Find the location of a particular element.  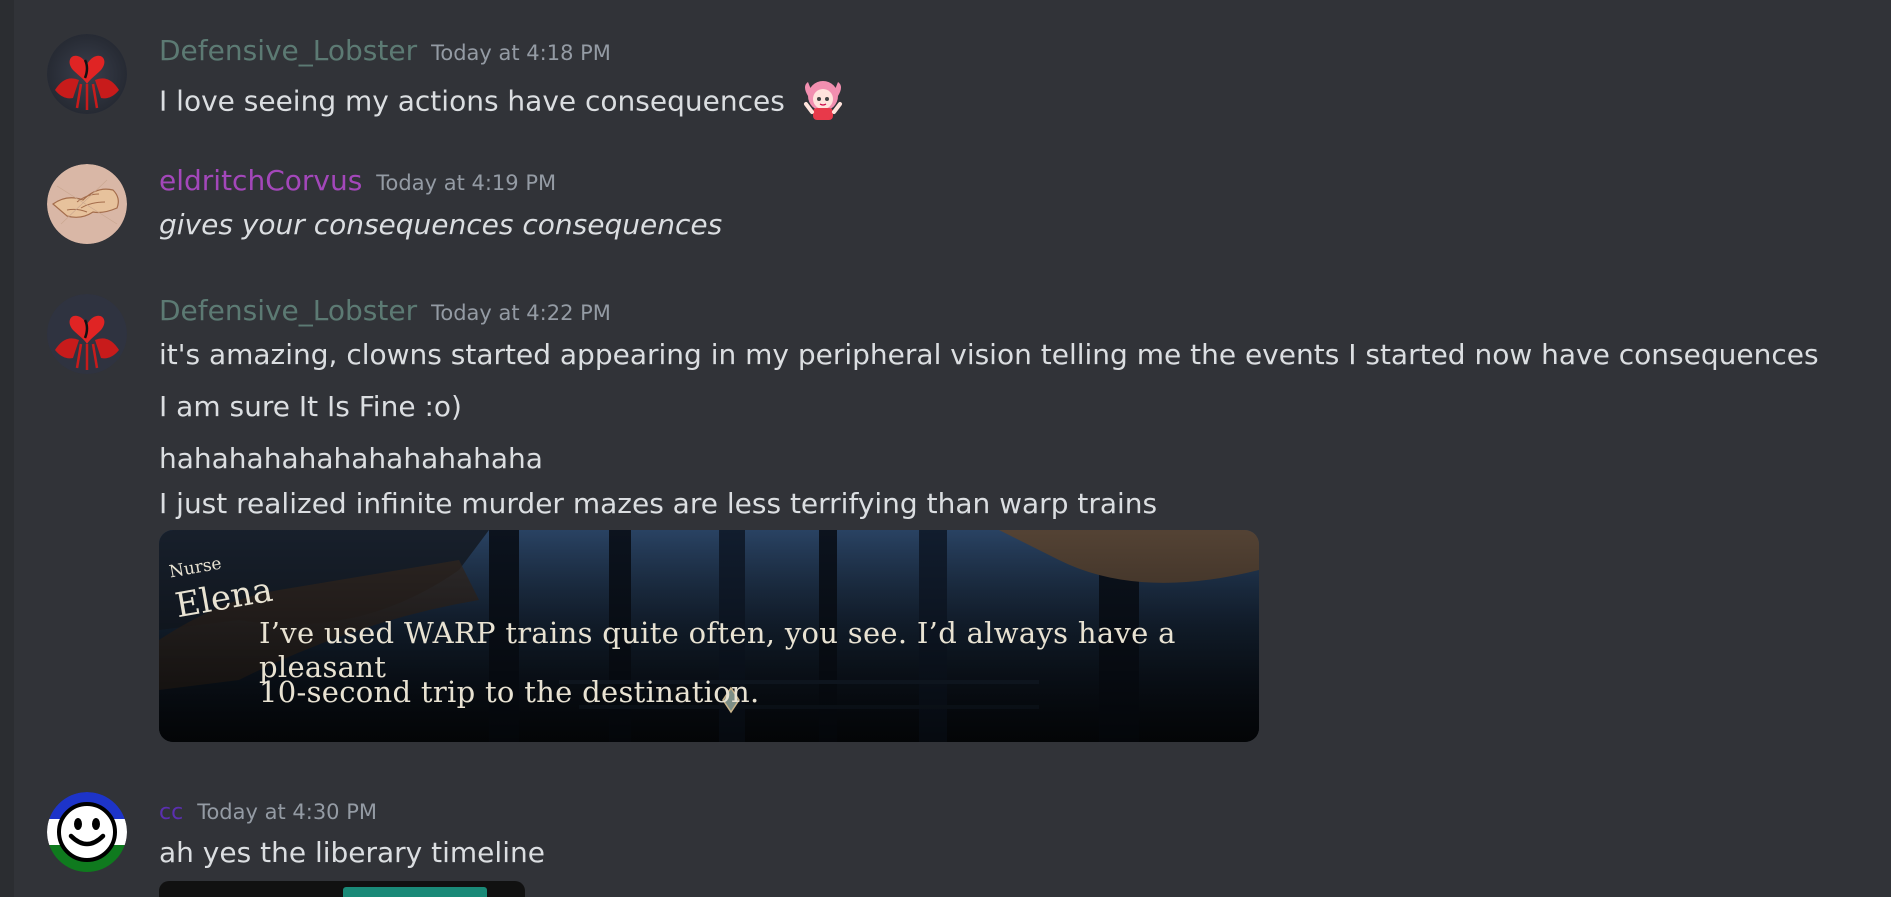

username: cc is located at coordinates (171, 812).